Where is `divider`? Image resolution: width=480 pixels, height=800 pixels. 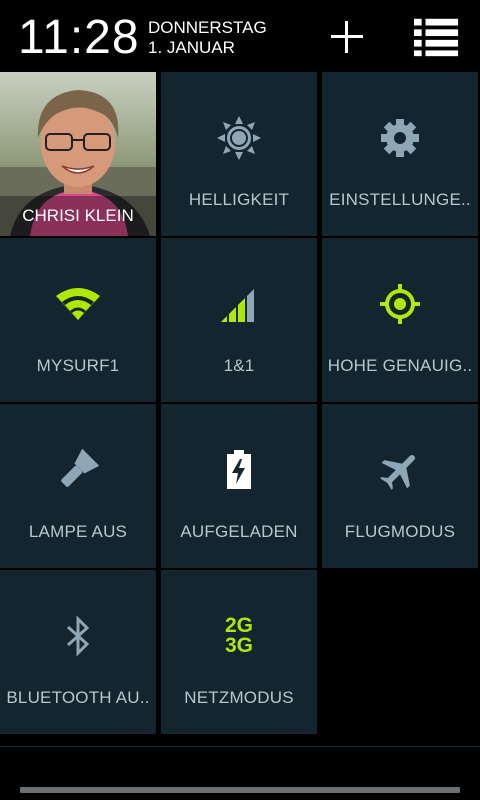 divider is located at coordinates (240, 746).